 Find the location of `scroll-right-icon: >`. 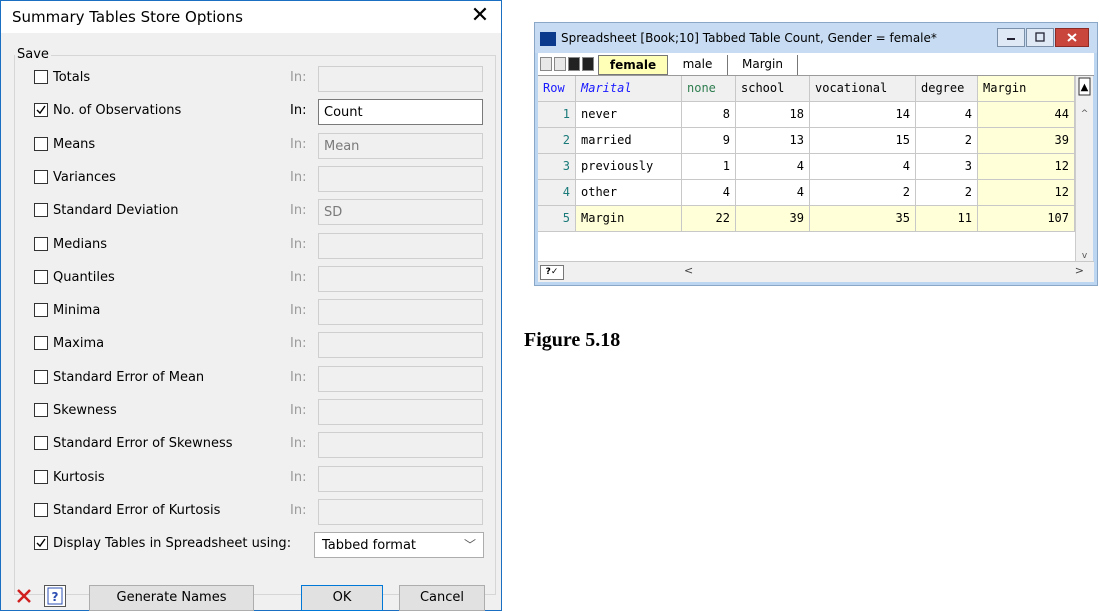

scroll-right-icon: > is located at coordinates (1079, 270).